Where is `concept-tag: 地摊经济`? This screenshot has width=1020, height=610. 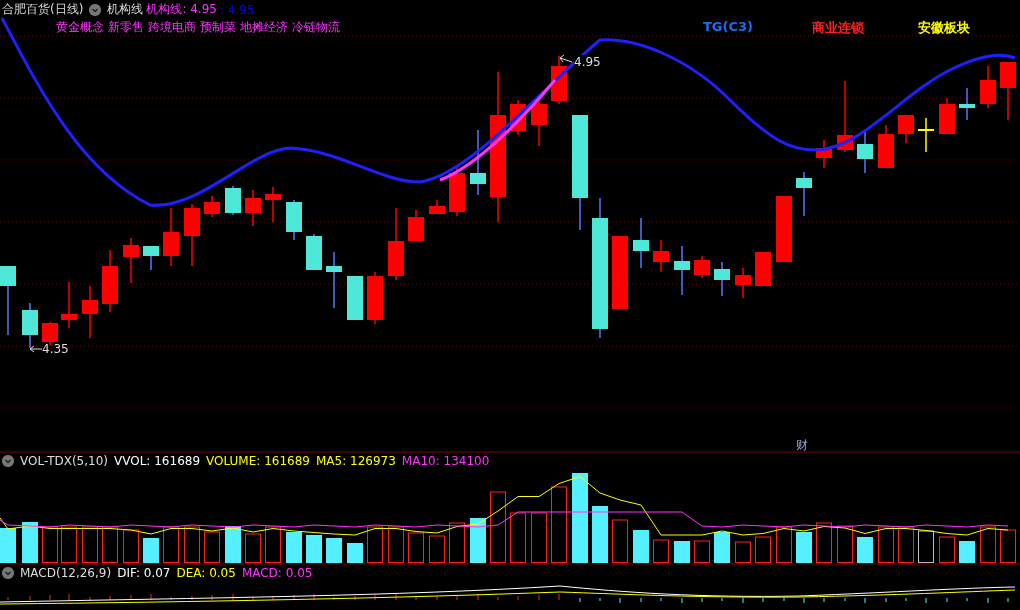
concept-tag: 地摊经济 is located at coordinates (264, 27).